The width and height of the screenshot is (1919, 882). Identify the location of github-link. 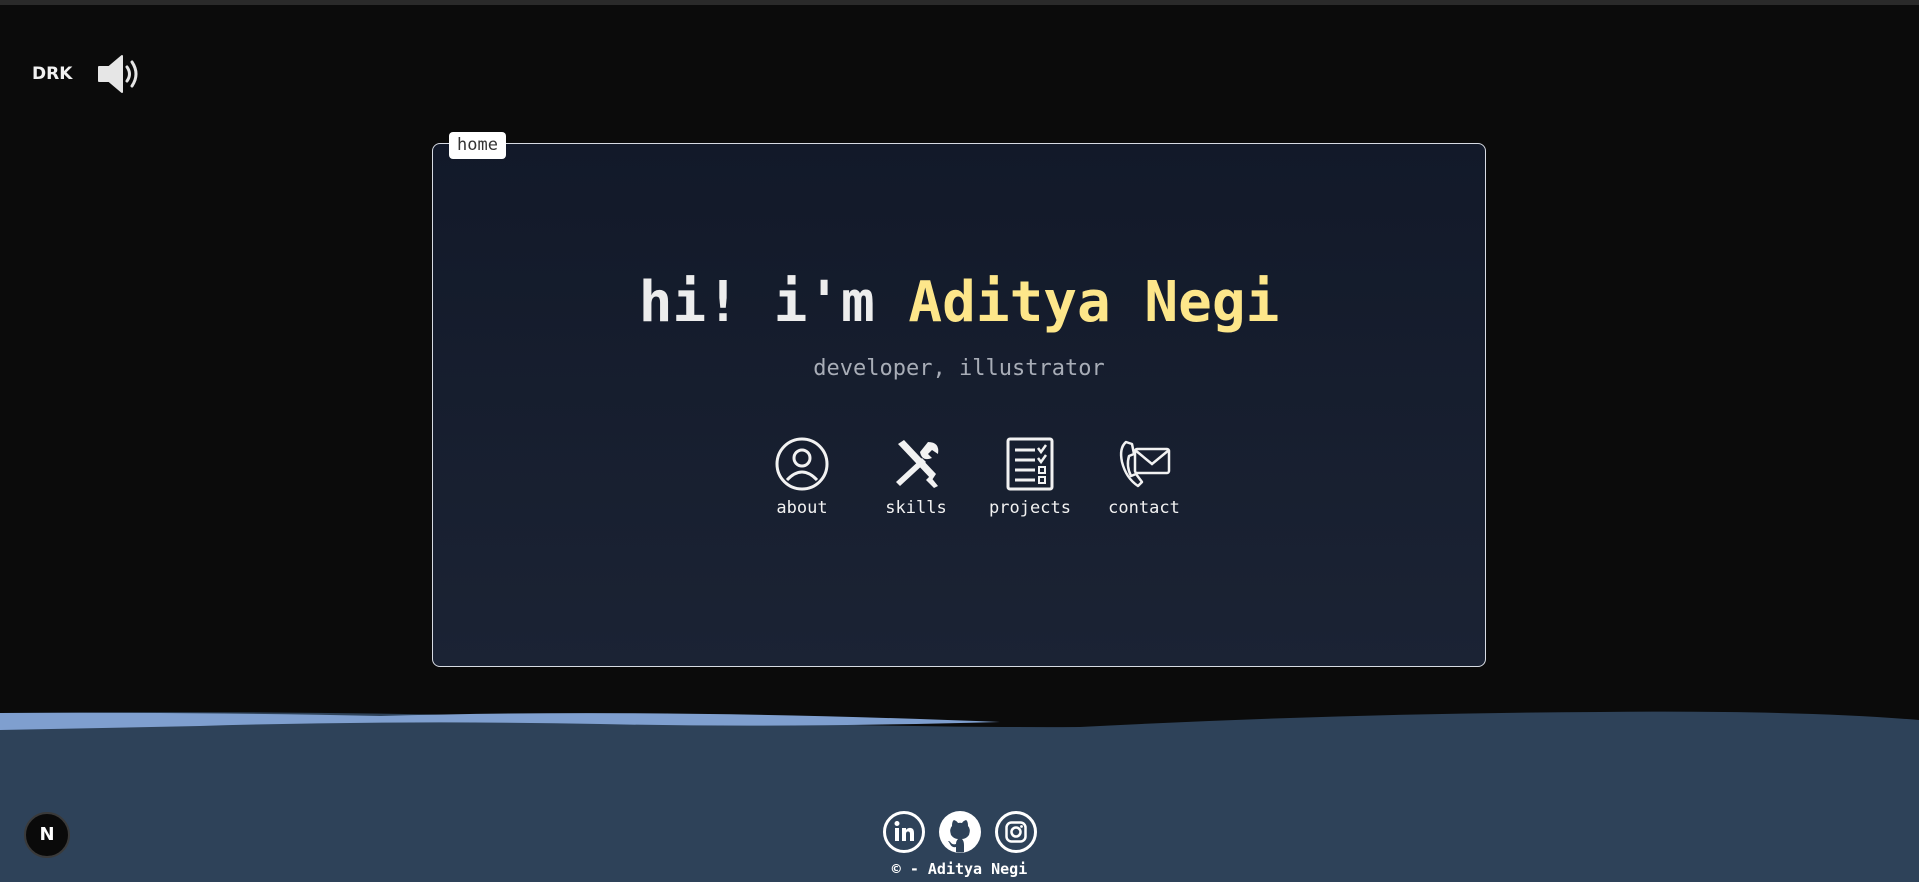
(960, 832).